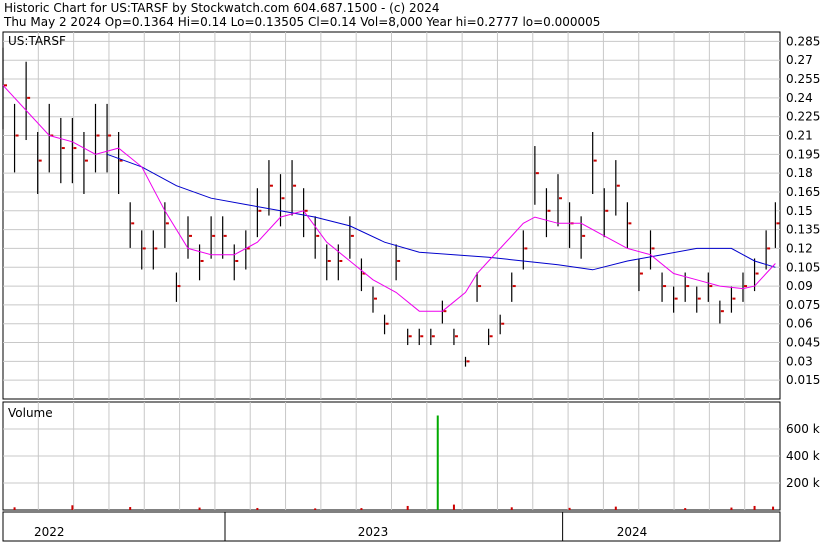 This screenshot has width=830, height=543. I want to click on price-tick-label: 0.045, so click(803, 343).